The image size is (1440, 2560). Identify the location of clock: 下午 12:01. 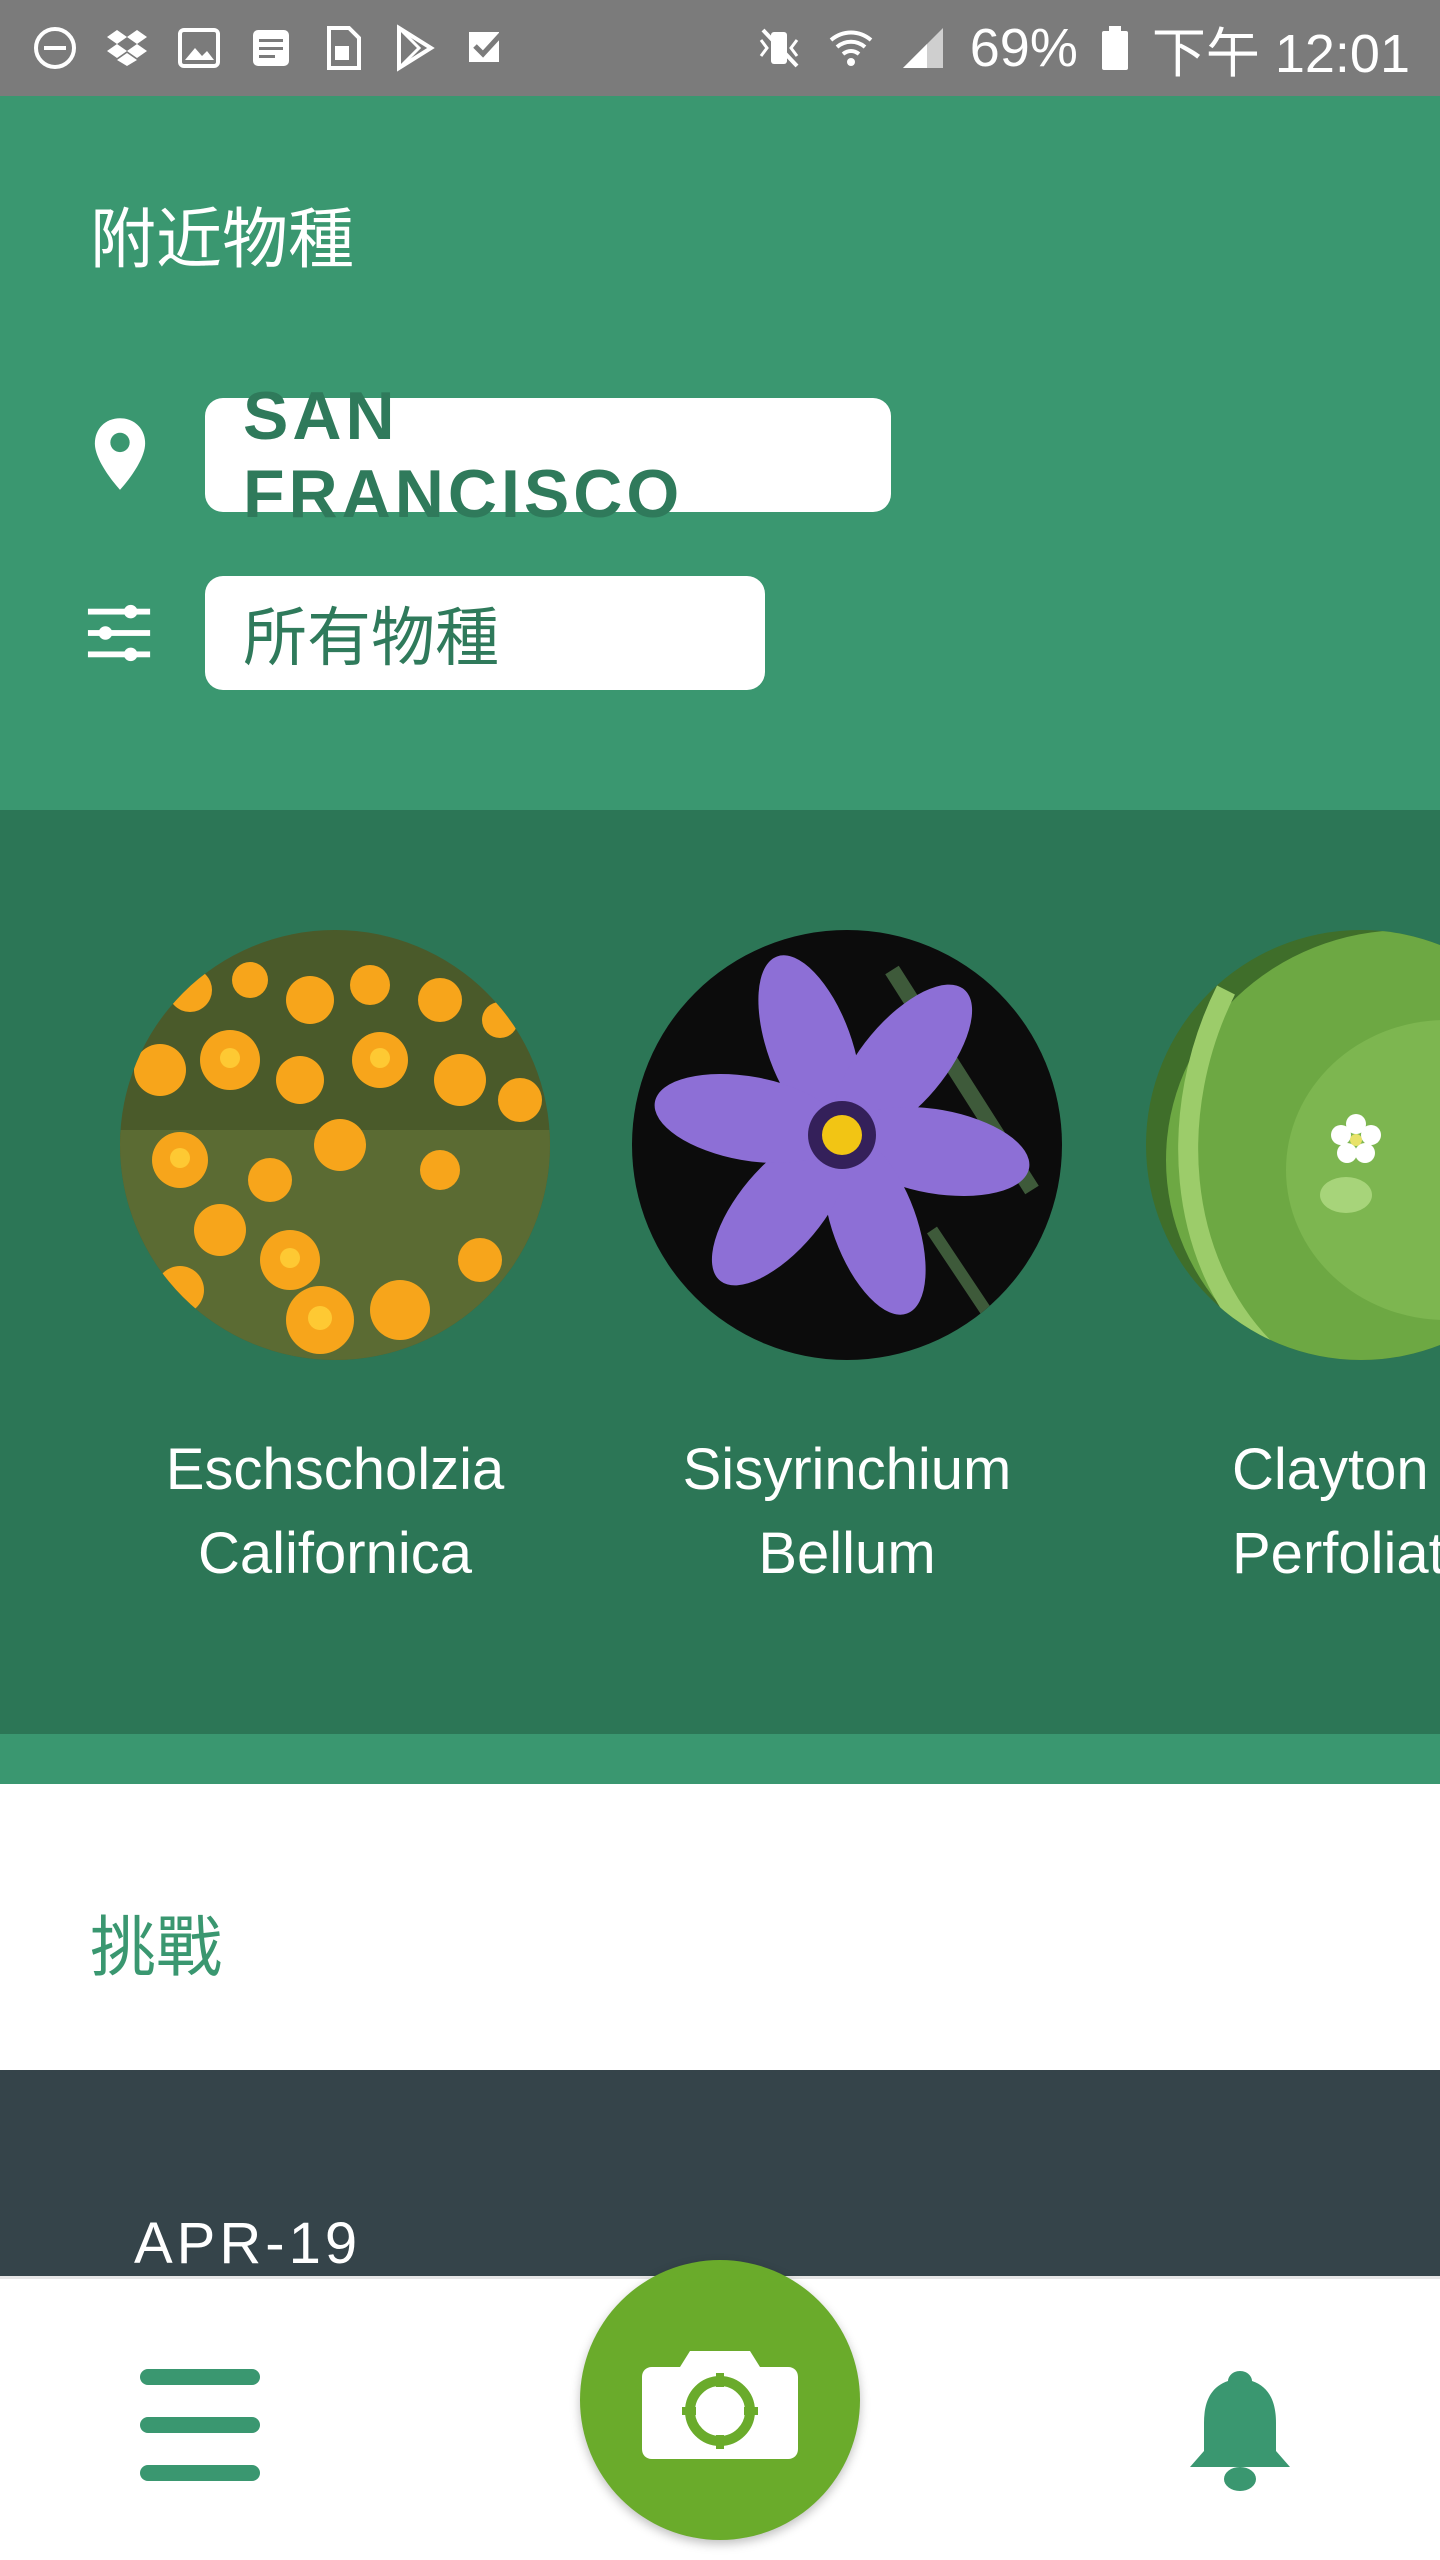
(1280, 53).